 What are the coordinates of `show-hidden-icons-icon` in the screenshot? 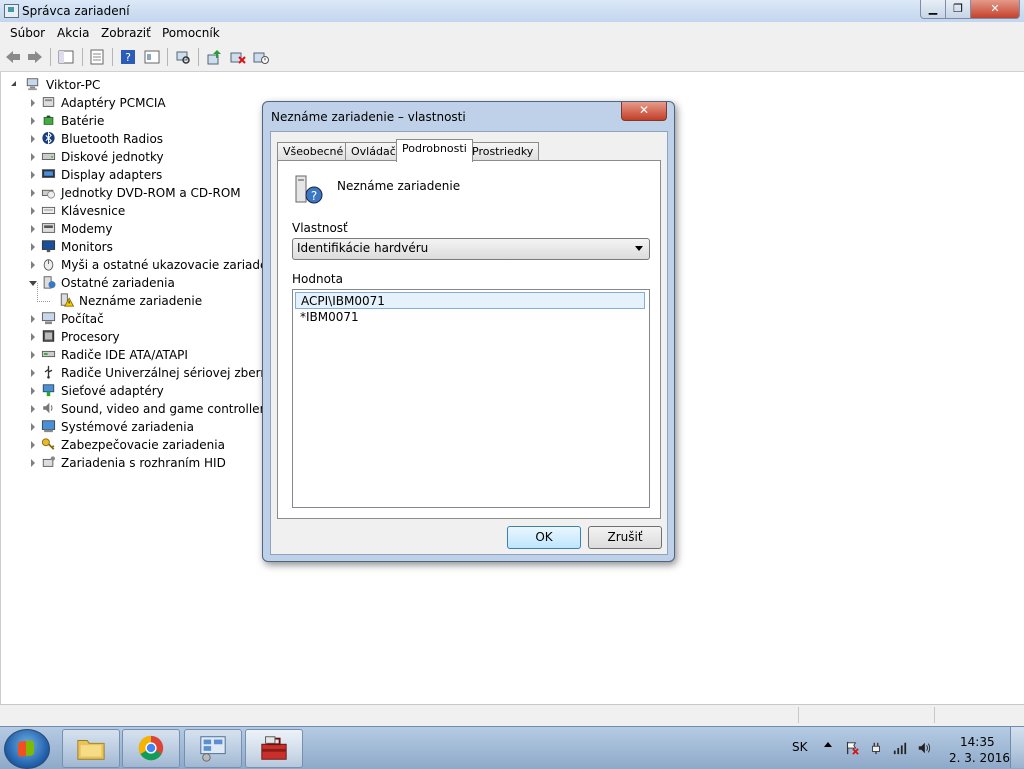 It's located at (828, 744).